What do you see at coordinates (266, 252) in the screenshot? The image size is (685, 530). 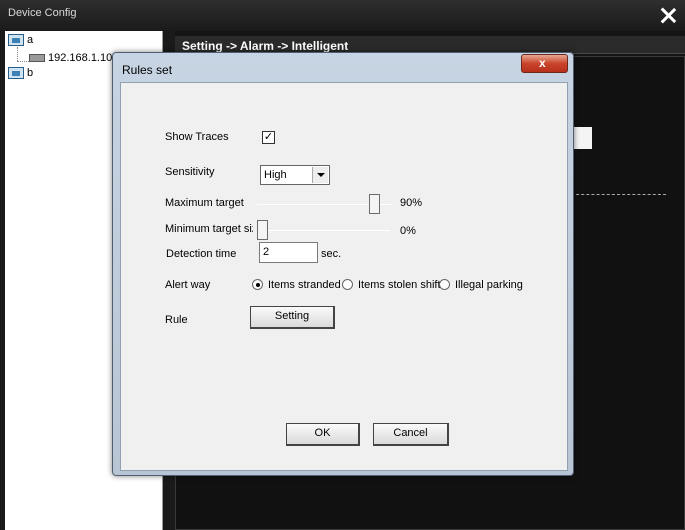 I see `detection-time-value: 2` at bounding box center [266, 252].